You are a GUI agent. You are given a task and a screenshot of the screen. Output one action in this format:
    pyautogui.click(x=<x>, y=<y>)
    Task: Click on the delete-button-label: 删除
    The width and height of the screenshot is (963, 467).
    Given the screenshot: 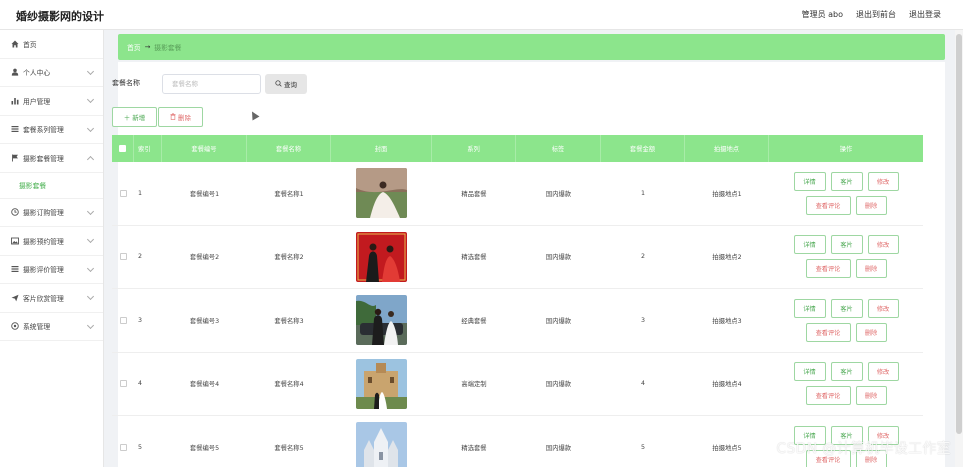 What is the action you would take?
    pyautogui.click(x=184, y=118)
    